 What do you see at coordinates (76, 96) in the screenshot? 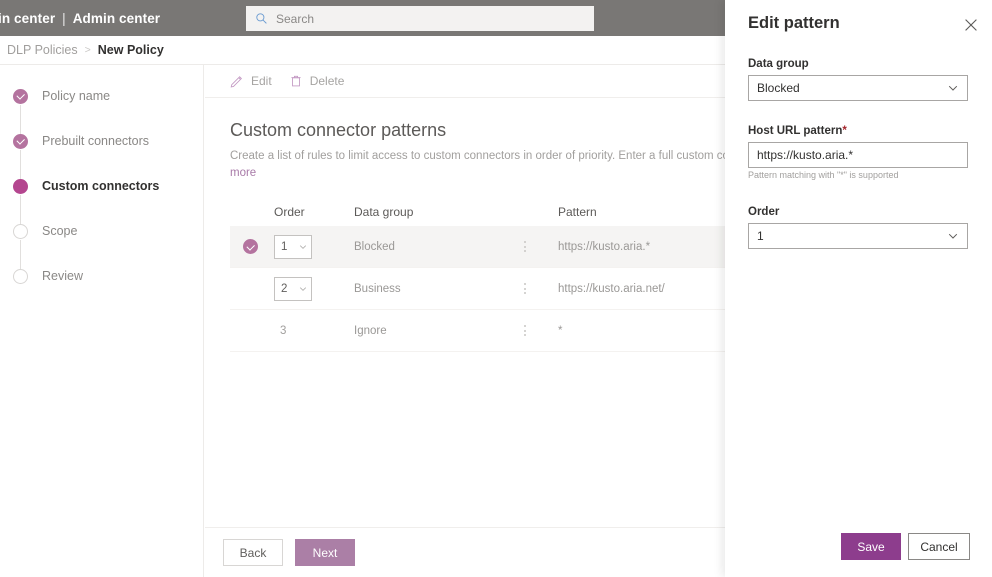
I see `sidebar-item-label: Policy name` at bounding box center [76, 96].